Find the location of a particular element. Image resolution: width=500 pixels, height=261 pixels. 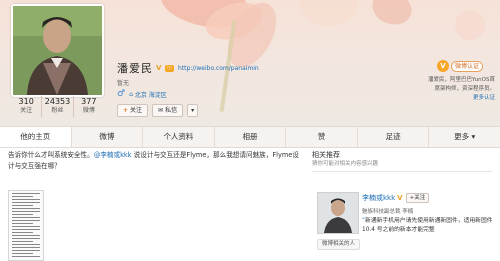

stat-fans-label: 粉丝 is located at coordinates (57, 110).